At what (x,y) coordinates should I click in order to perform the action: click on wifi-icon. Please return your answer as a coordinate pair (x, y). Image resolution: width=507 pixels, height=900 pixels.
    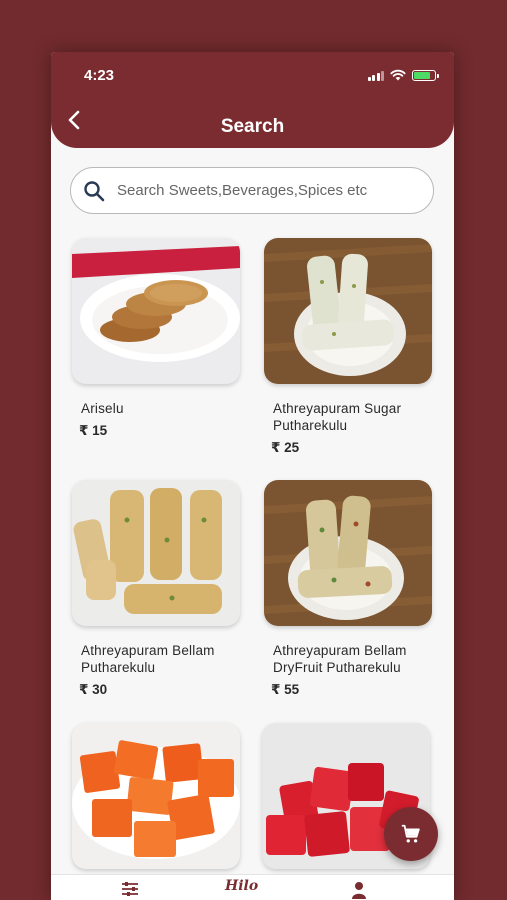
    Looking at the image, I should click on (398, 75).